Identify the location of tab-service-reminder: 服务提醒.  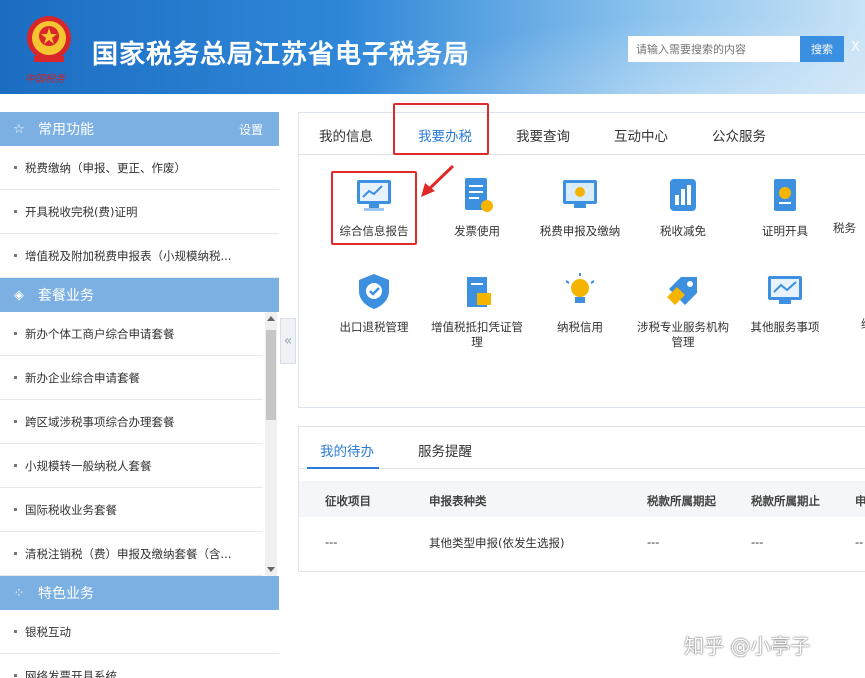
(445, 450).